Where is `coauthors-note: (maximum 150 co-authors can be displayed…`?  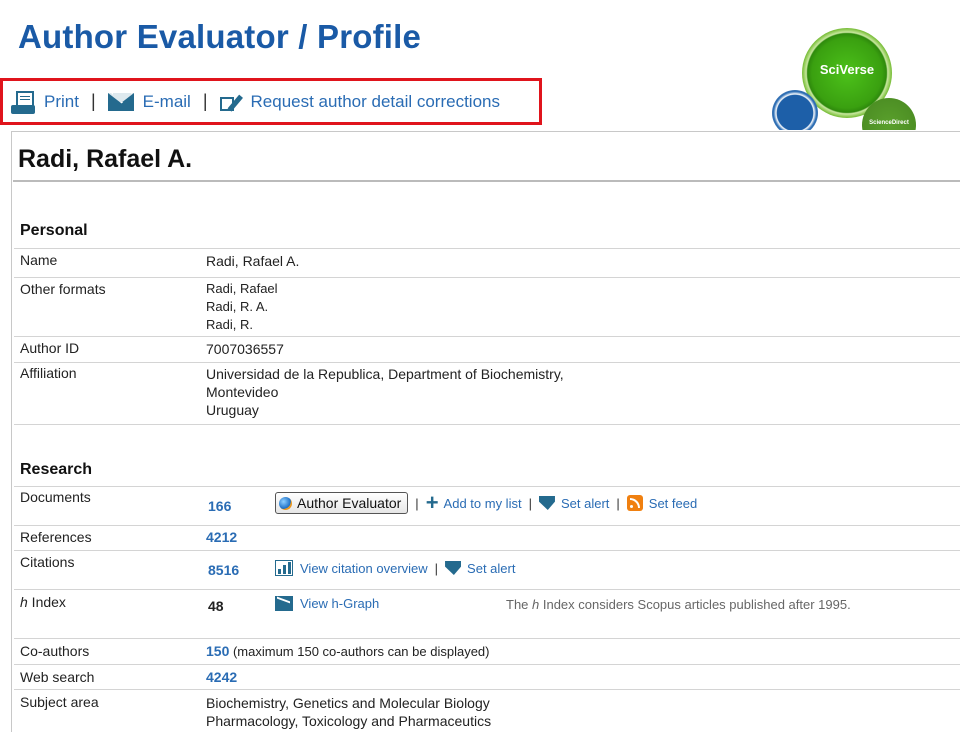
coauthors-note: (maximum 150 co-authors can be displayed… is located at coordinates (359, 651).